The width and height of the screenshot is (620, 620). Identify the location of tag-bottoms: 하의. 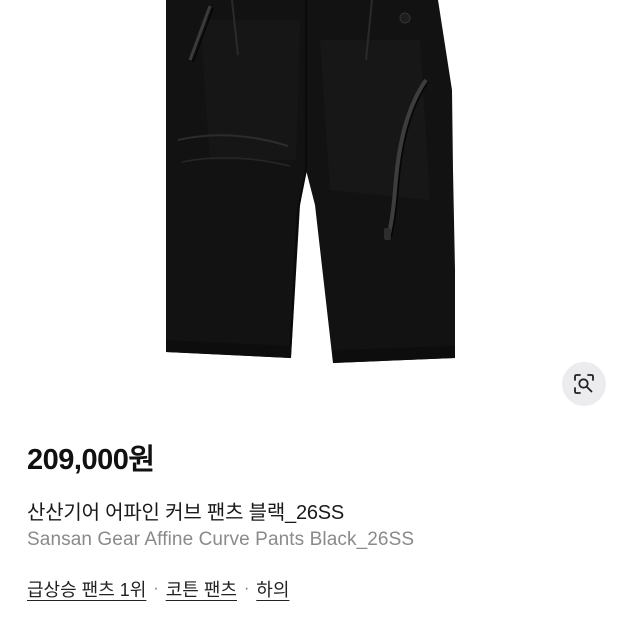
(272, 589).